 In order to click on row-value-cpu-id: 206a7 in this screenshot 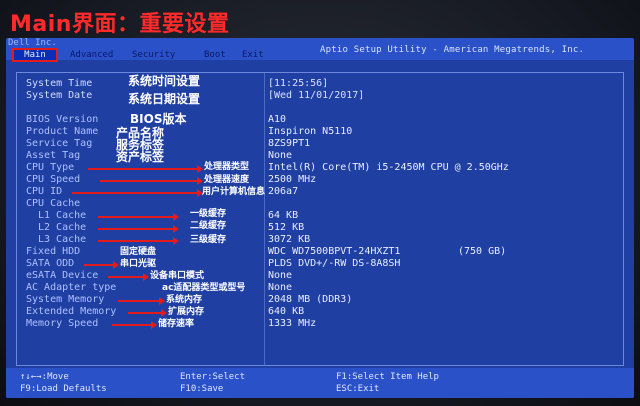, I will do `click(283, 191)`.